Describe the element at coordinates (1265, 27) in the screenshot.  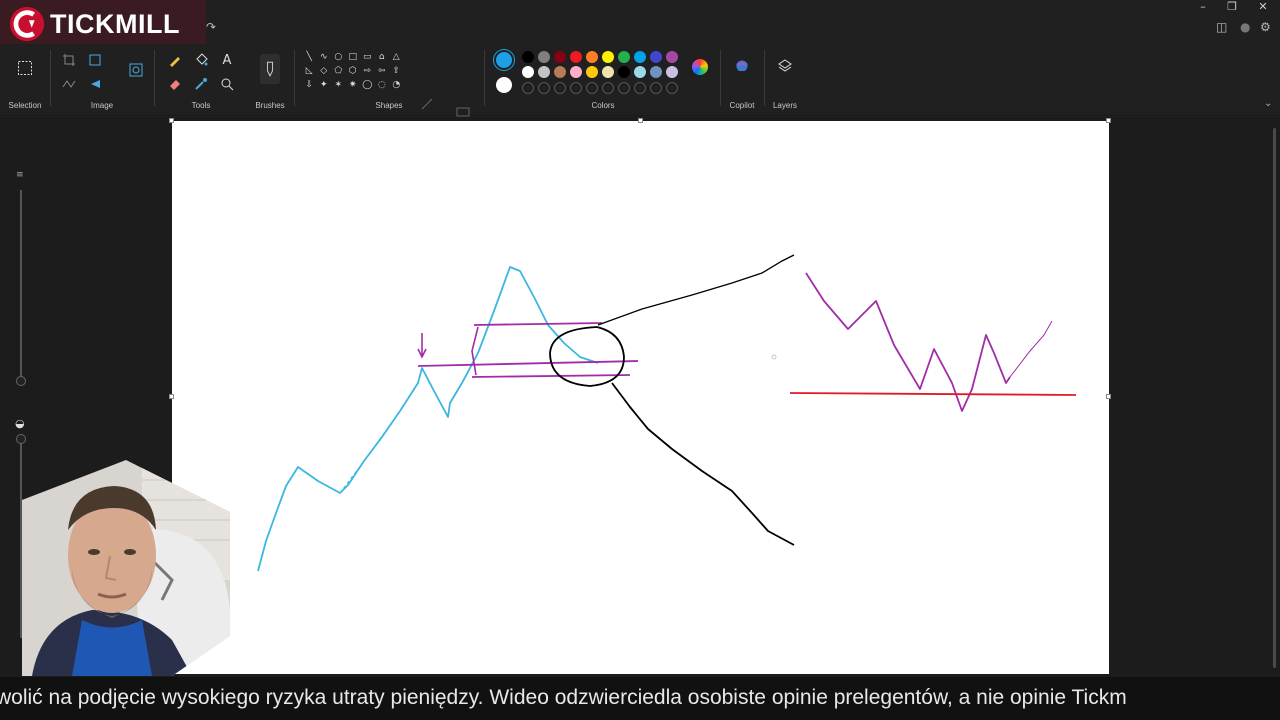
I see `settings-gear-icon: ⚙` at that location.